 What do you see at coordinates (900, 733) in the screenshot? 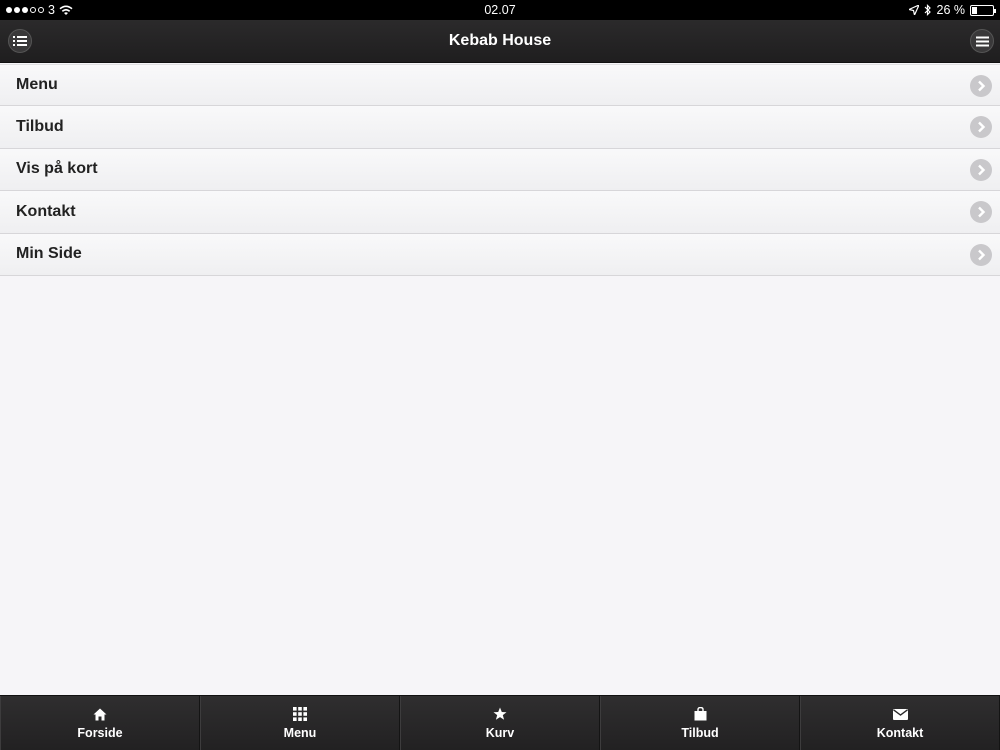
I see `tab-label: Kontakt` at bounding box center [900, 733].